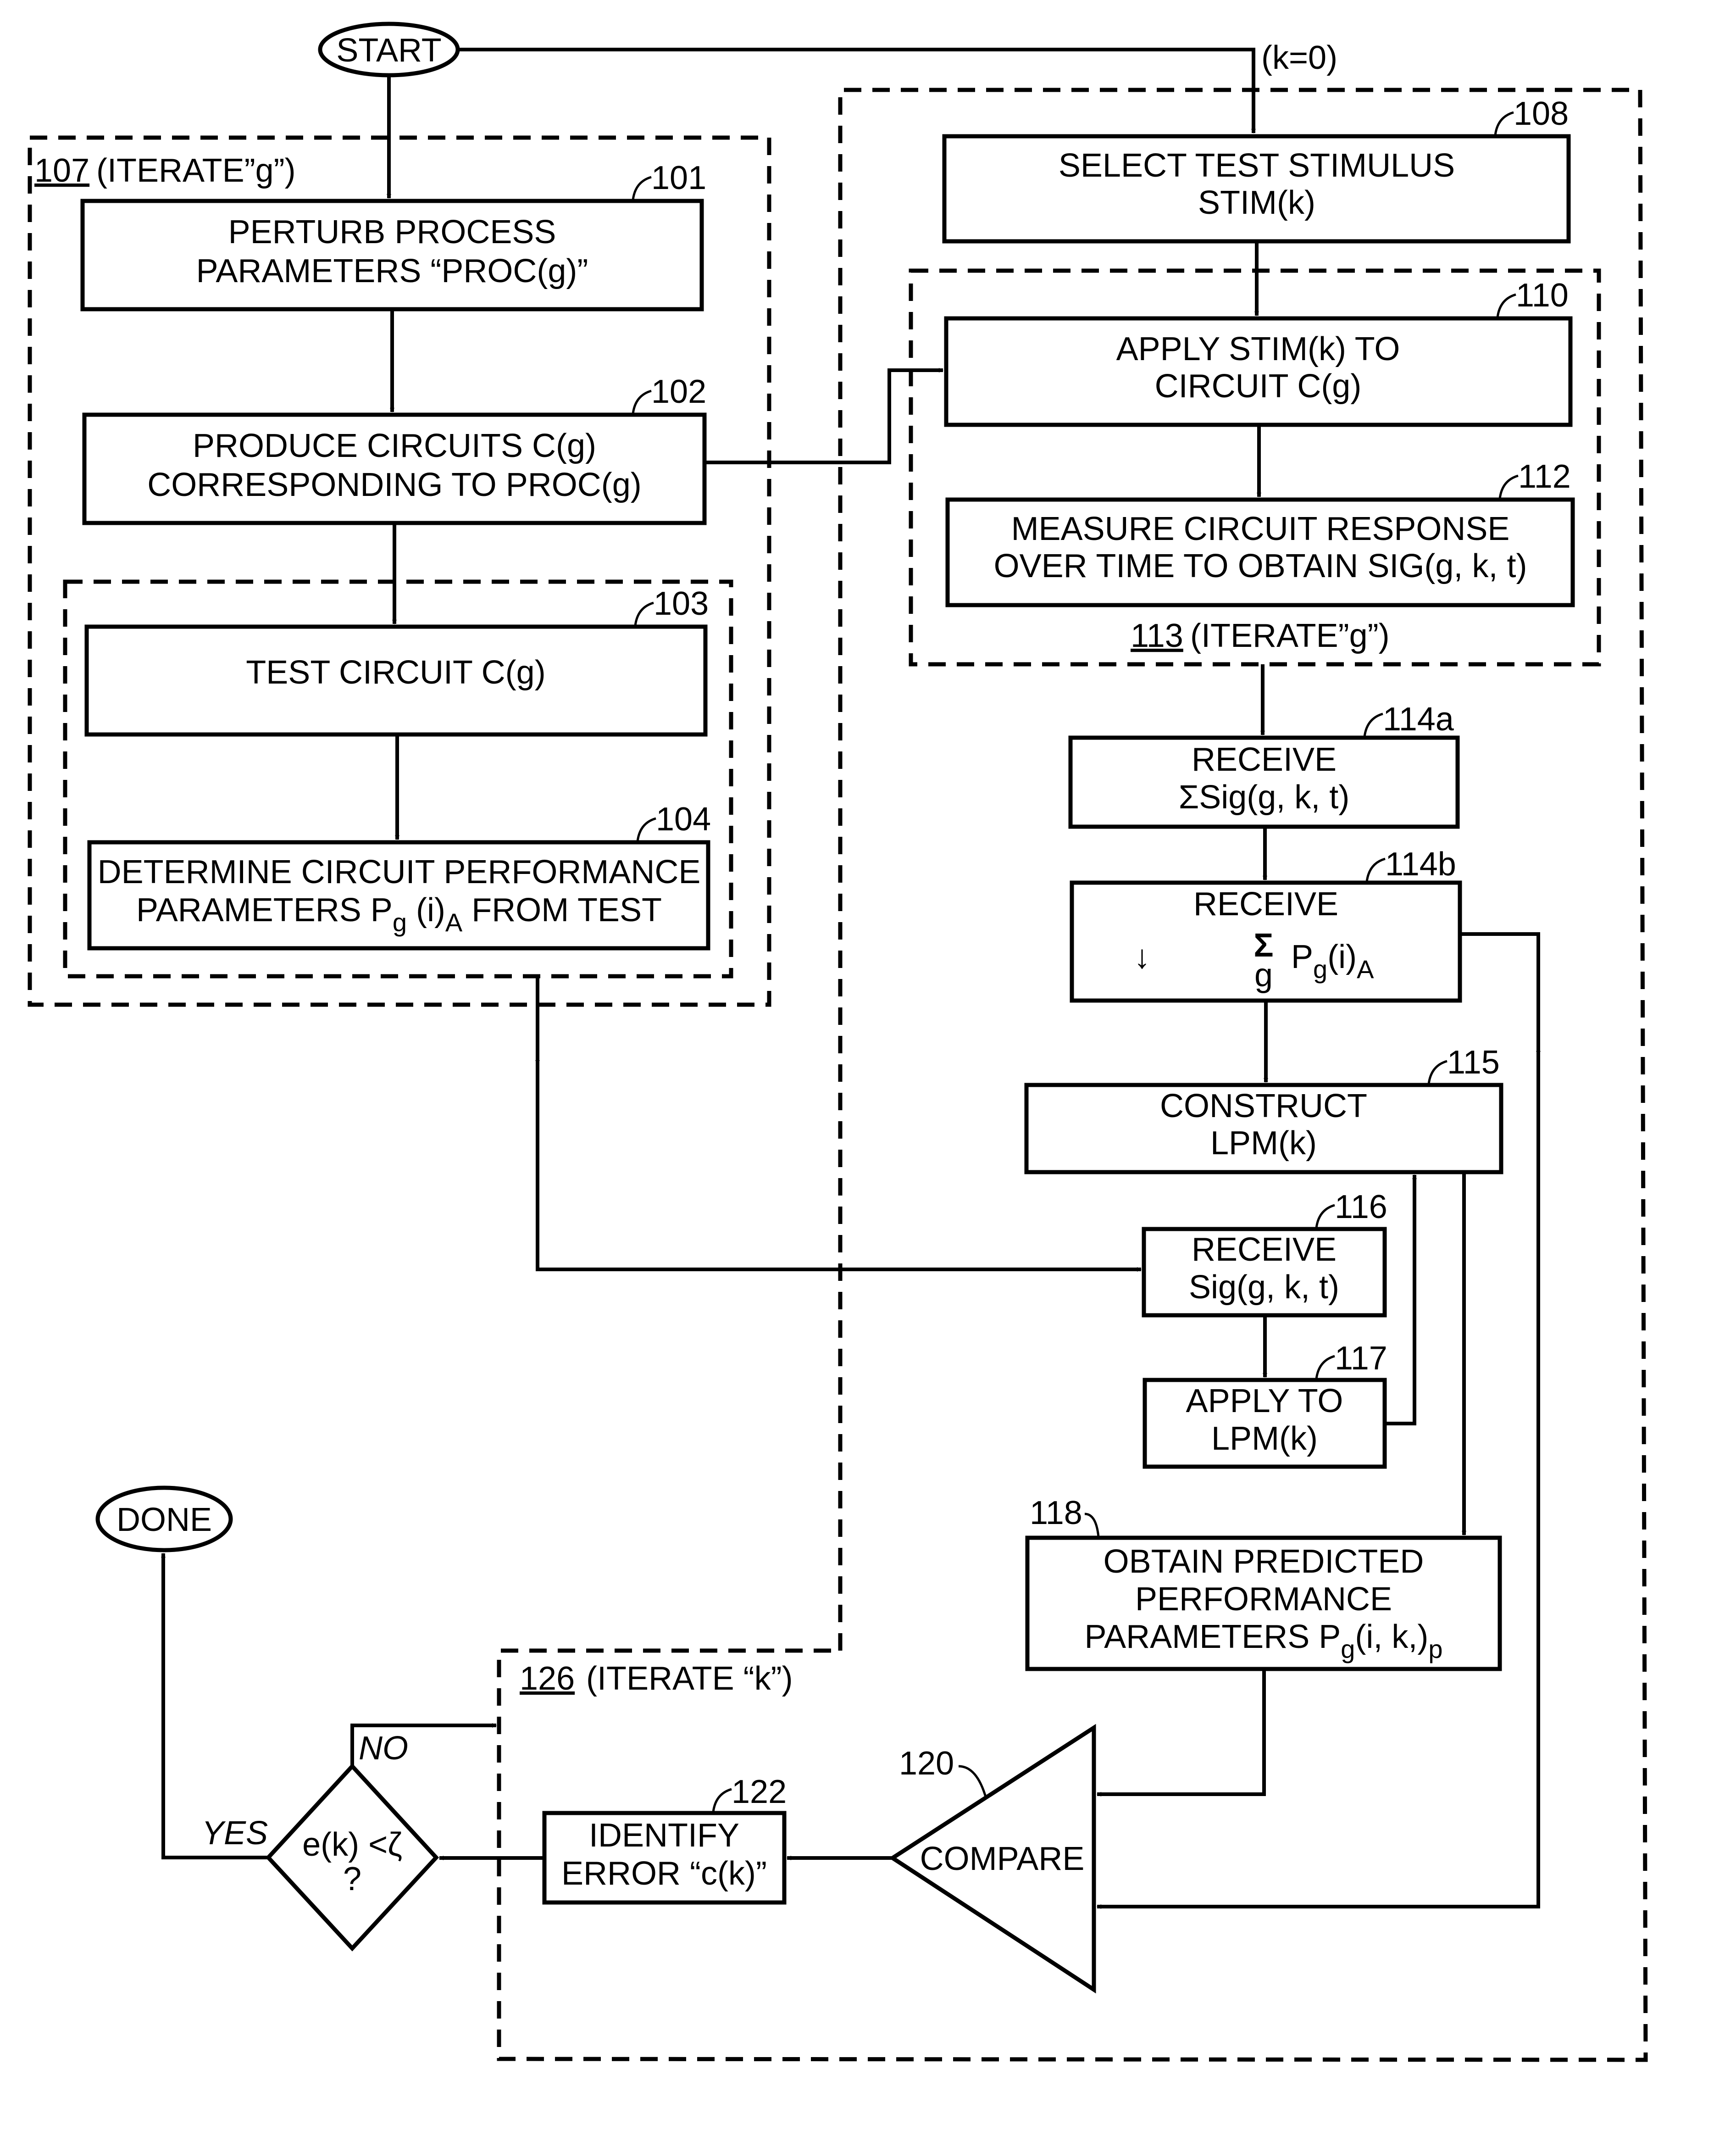 The image size is (1736, 2147). What do you see at coordinates (1500, 994) in the screenshot?
I see `connector-114b-to-compare` at bounding box center [1500, 994].